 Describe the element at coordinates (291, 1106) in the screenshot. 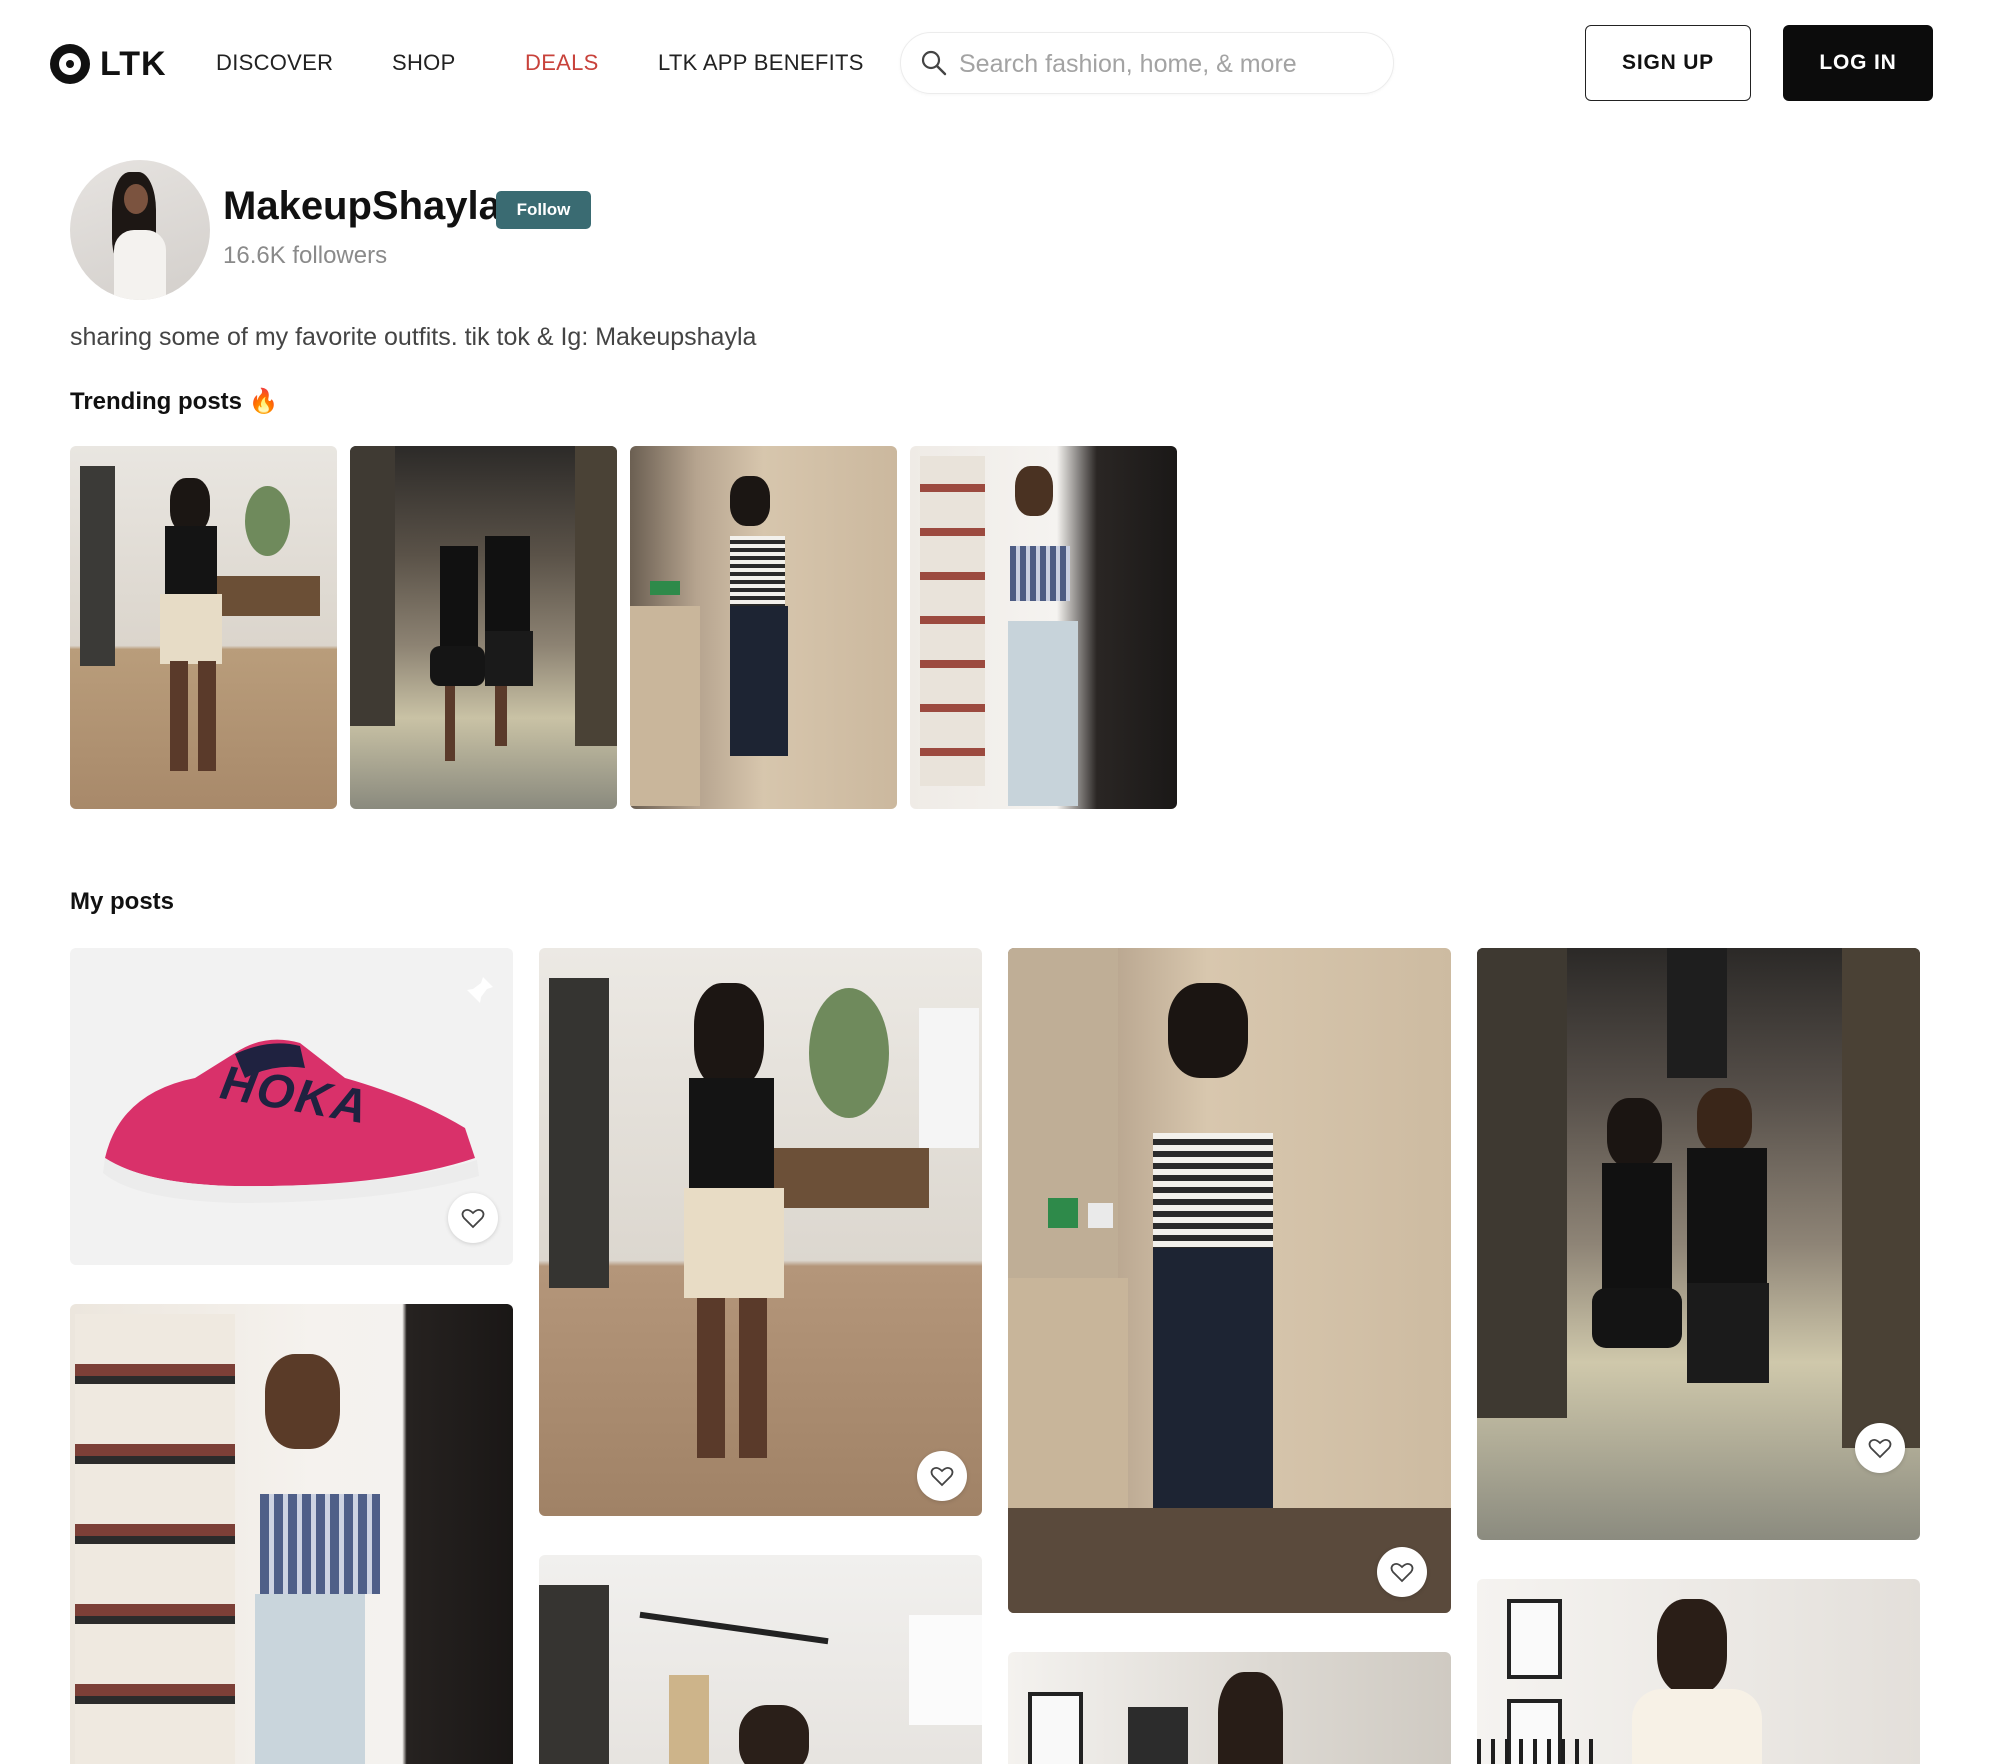

I see `post-shoe-product: HOKA` at that location.